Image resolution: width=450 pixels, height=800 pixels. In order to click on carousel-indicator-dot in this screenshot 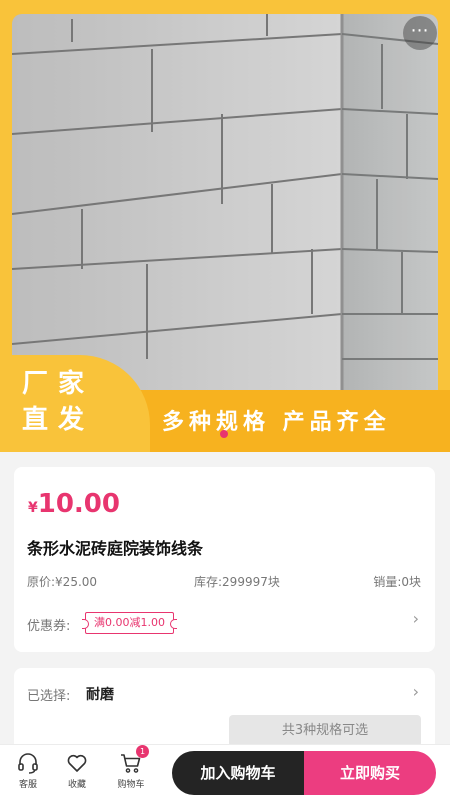, I will do `click(224, 434)`.